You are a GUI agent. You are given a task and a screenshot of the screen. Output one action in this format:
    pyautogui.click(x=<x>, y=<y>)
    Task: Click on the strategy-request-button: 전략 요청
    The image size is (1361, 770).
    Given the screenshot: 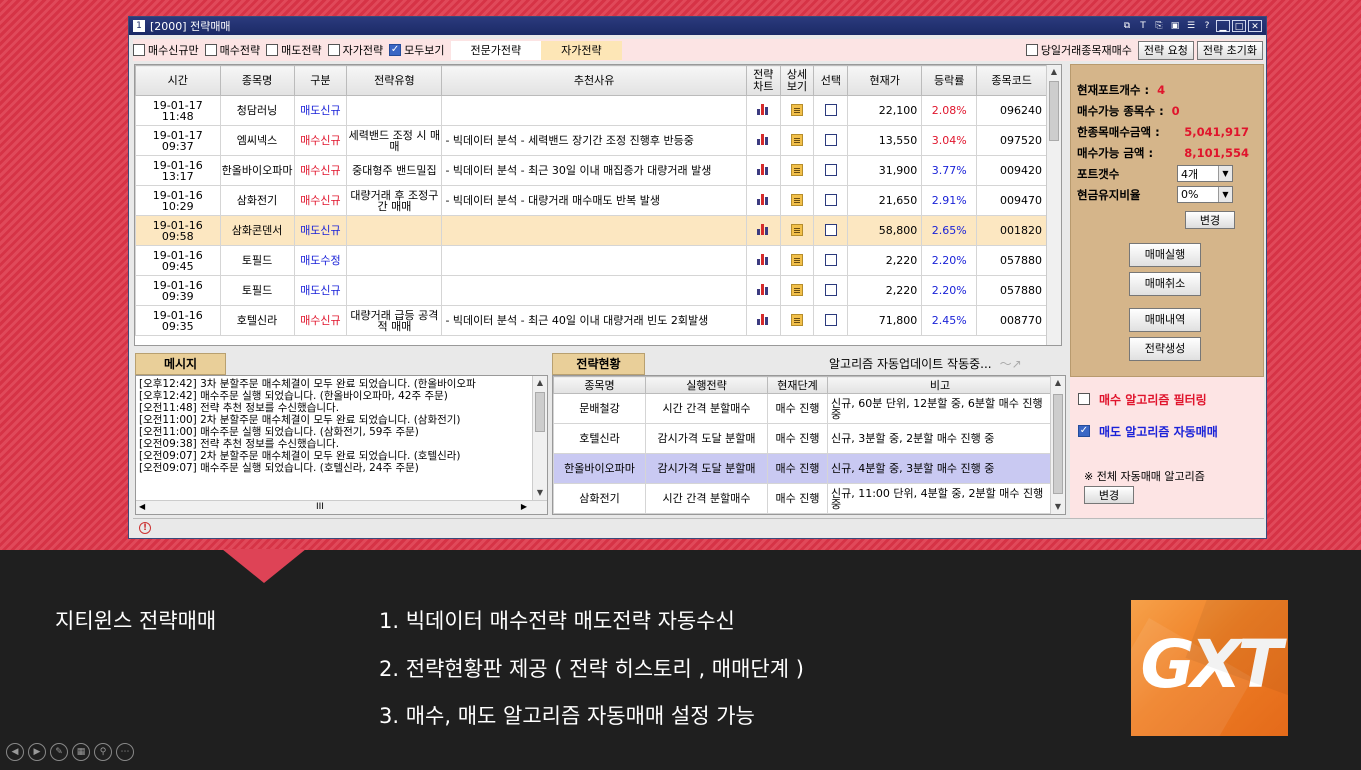 What is the action you would take?
    pyautogui.click(x=1165, y=50)
    